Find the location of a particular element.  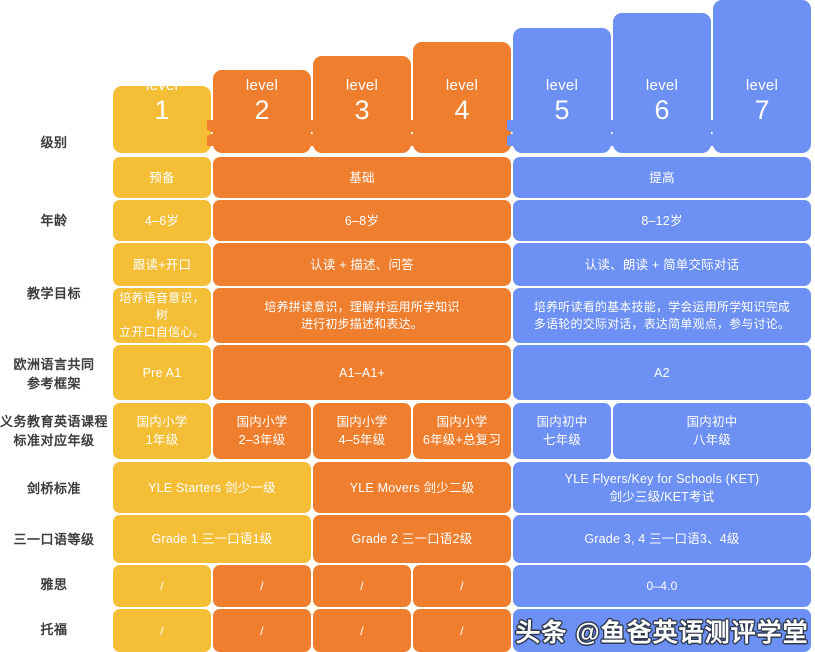

cell-text-line2: 多语轮的交际对话，表达简单观点，参与讨论。 is located at coordinates (662, 323).